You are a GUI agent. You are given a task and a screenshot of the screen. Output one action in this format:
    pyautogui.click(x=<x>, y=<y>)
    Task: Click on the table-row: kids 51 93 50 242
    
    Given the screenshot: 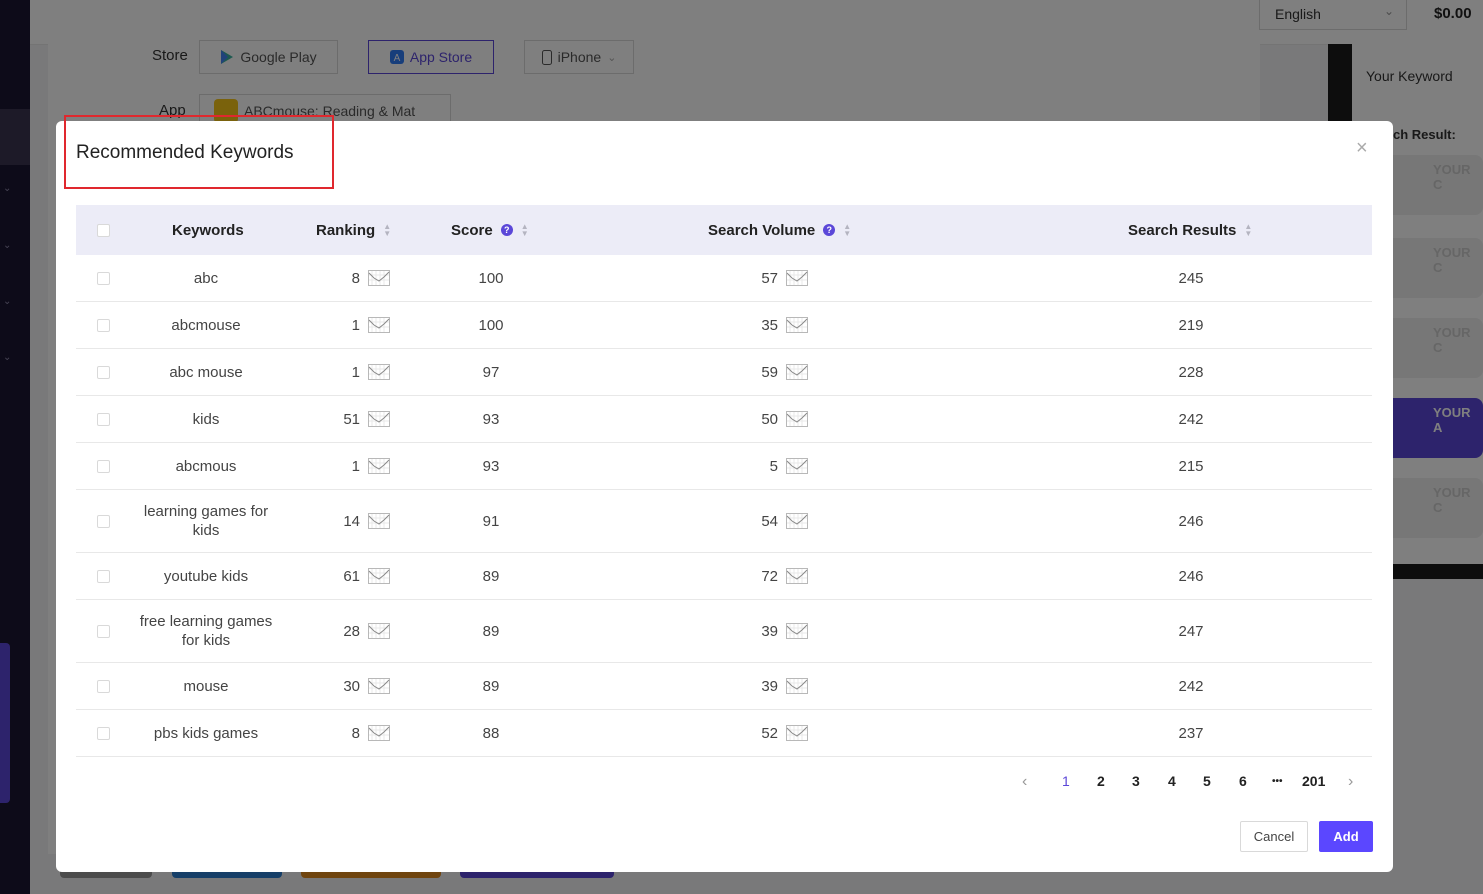 What is the action you would take?
    pyautogui.click(x=724, y=419)
    